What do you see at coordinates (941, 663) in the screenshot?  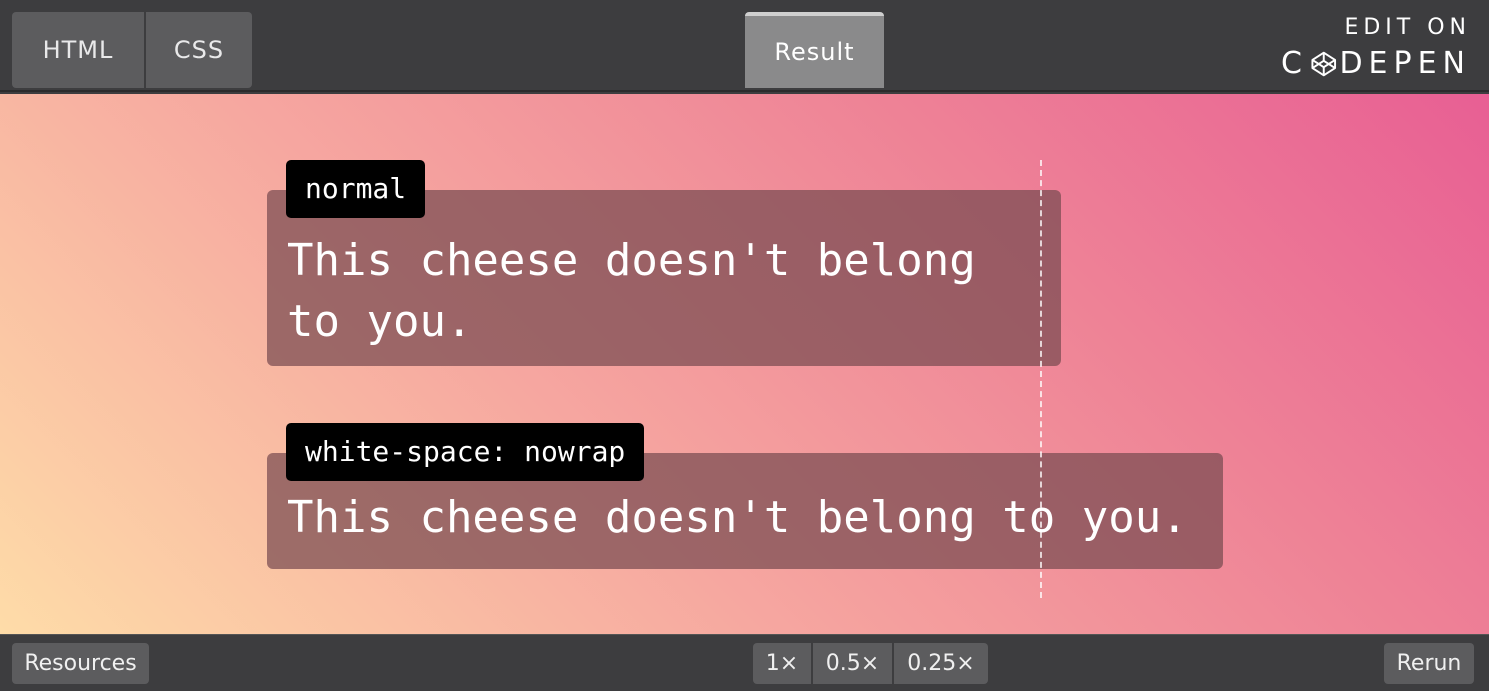 I see `zoom-0-25x-button: 0.25×` at bounding box center [941, 663].